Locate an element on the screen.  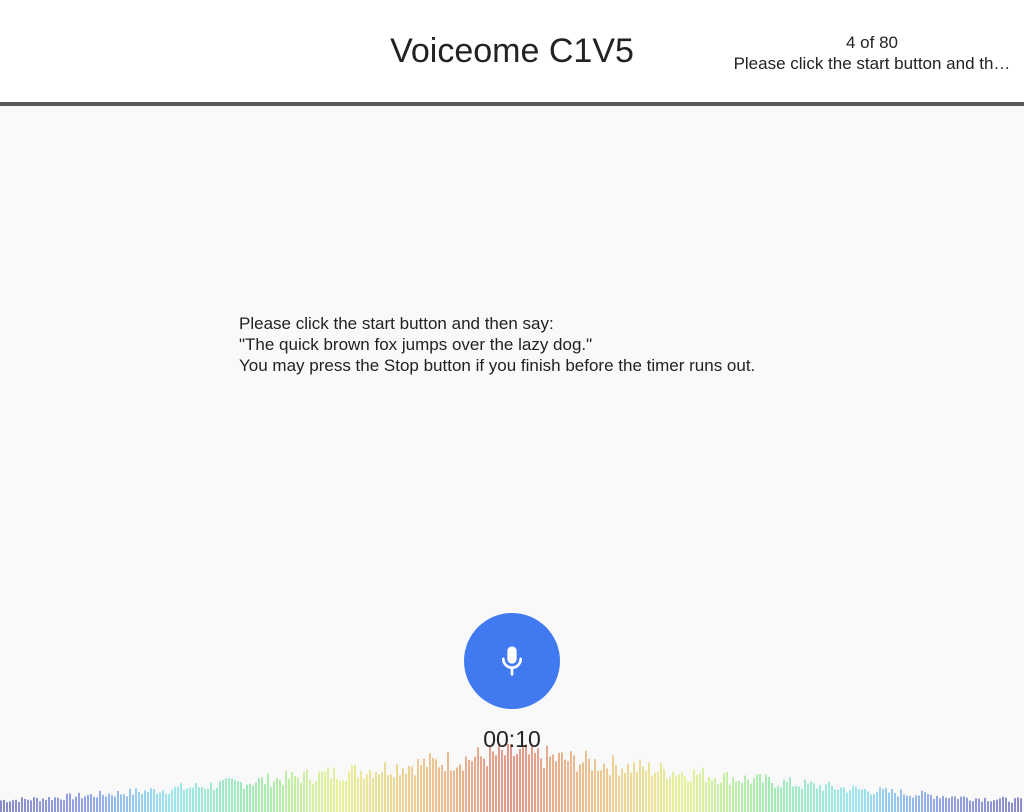
recording-timer: 00:10 is located at coordinates (512, 739).